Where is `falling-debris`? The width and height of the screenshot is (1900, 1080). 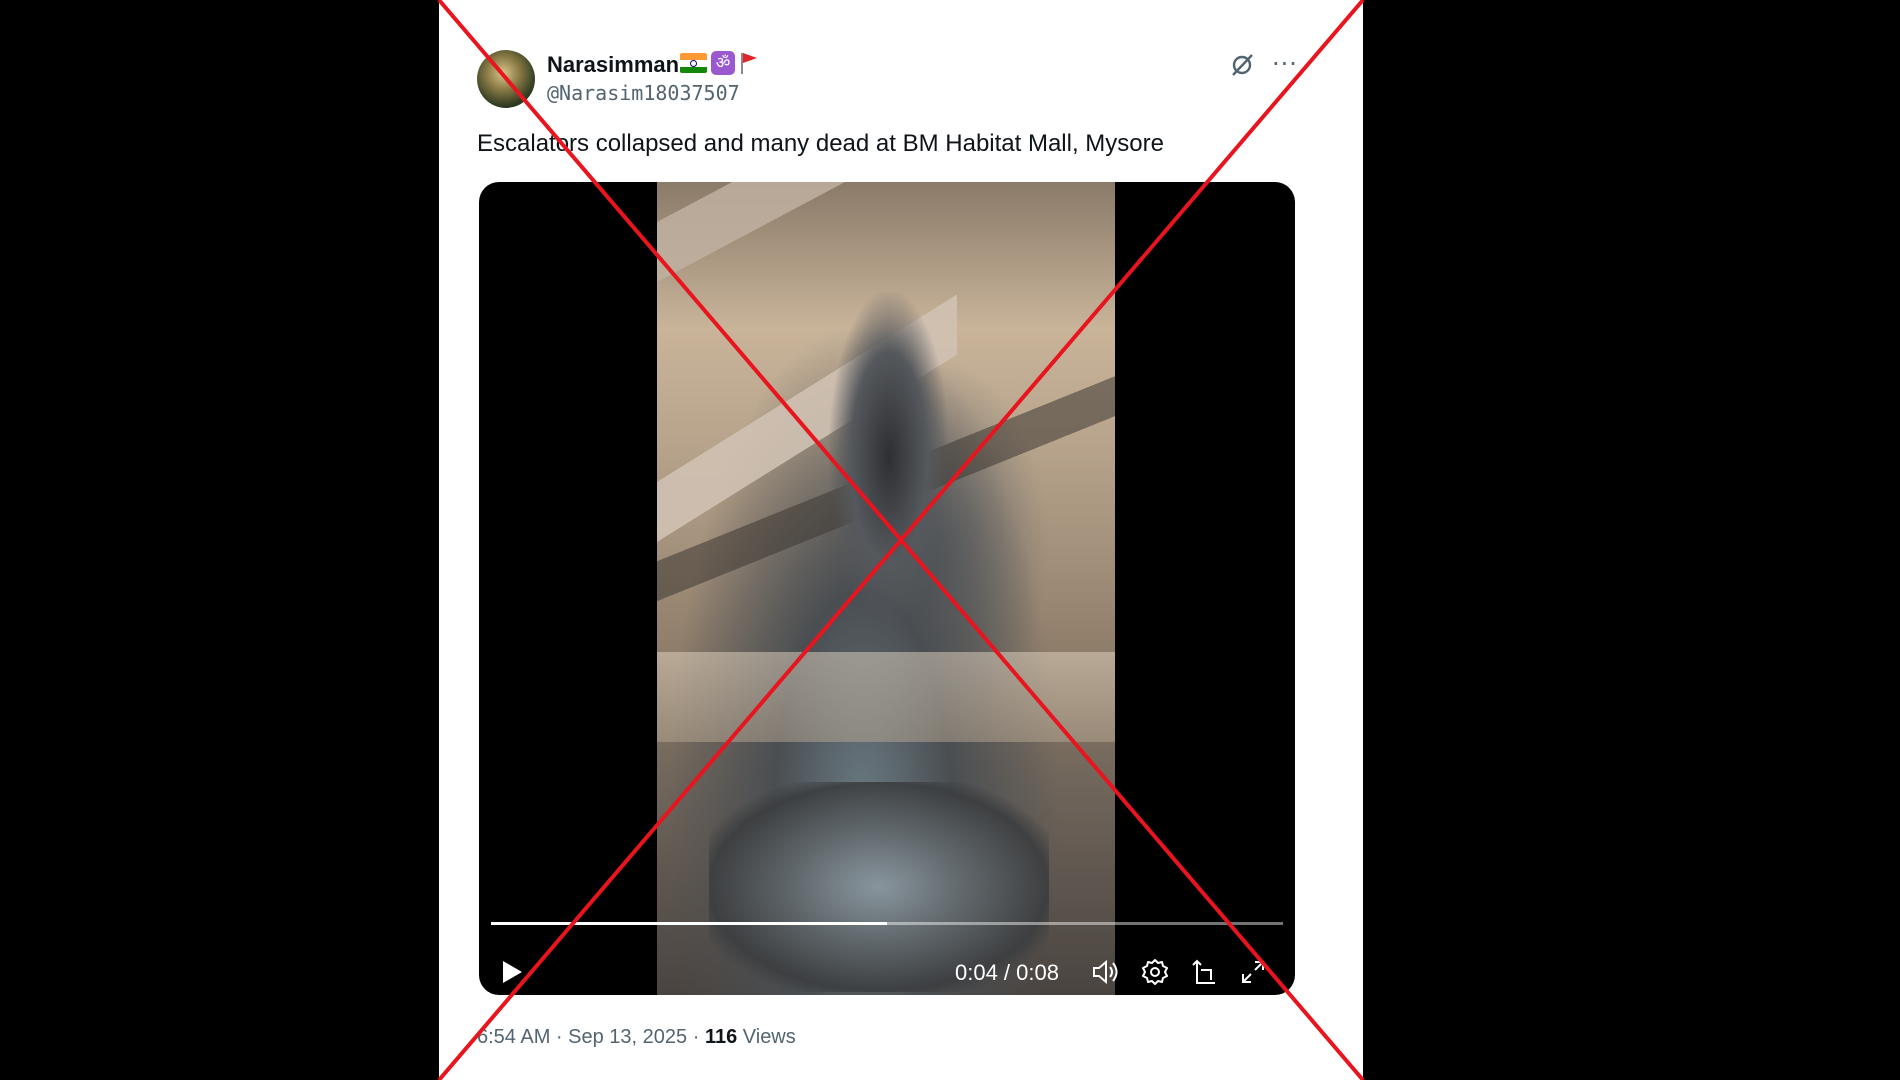 falling-debris is located at coordinates (889, 457).